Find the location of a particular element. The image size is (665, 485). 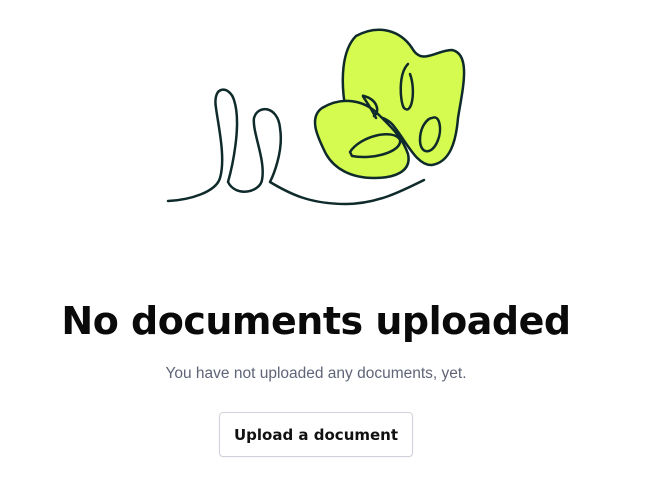

page-title: No documents uploaded is located at coordinates (316, 321).